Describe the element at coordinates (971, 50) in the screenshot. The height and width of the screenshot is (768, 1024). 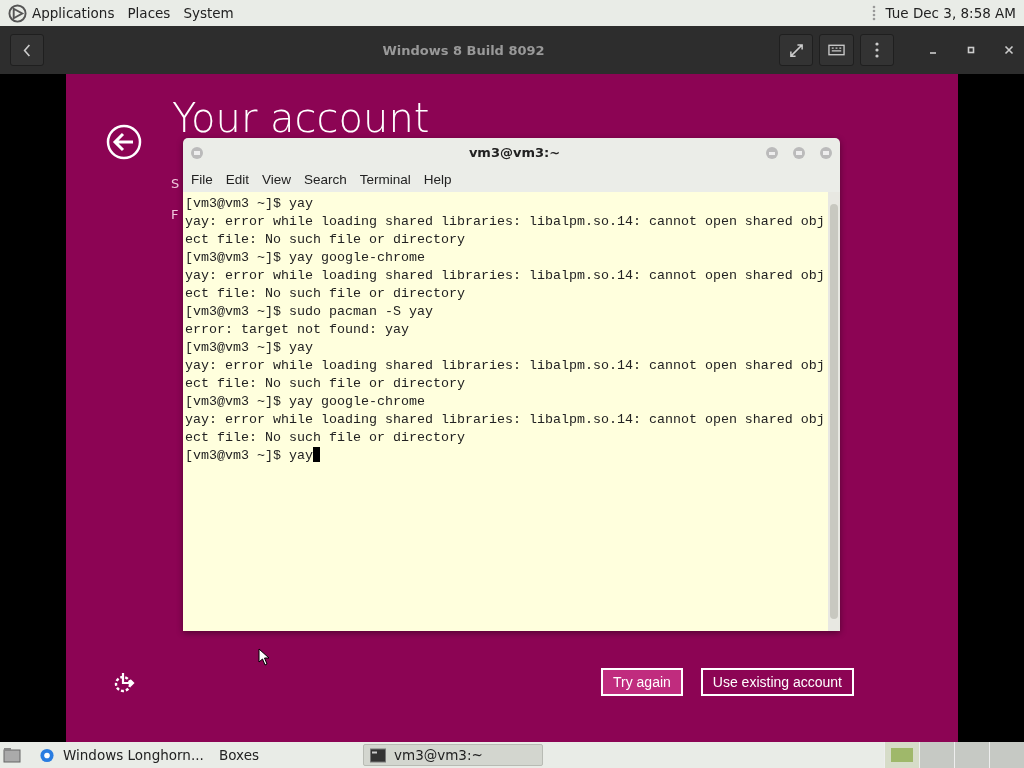
I see `maximize-icon` at that location.